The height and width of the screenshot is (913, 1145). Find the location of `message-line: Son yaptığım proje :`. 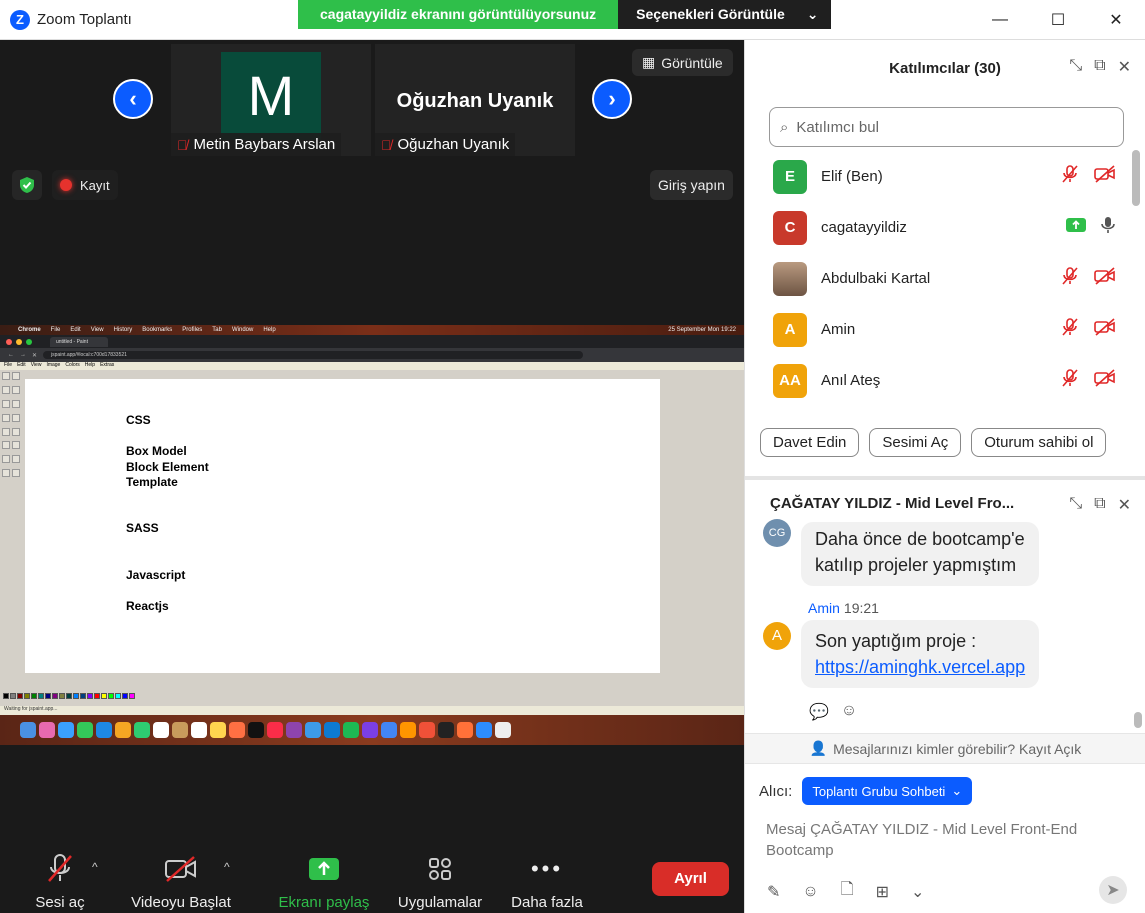

message-line: Son yaptığım proje : is located at coordinates (896, 641).